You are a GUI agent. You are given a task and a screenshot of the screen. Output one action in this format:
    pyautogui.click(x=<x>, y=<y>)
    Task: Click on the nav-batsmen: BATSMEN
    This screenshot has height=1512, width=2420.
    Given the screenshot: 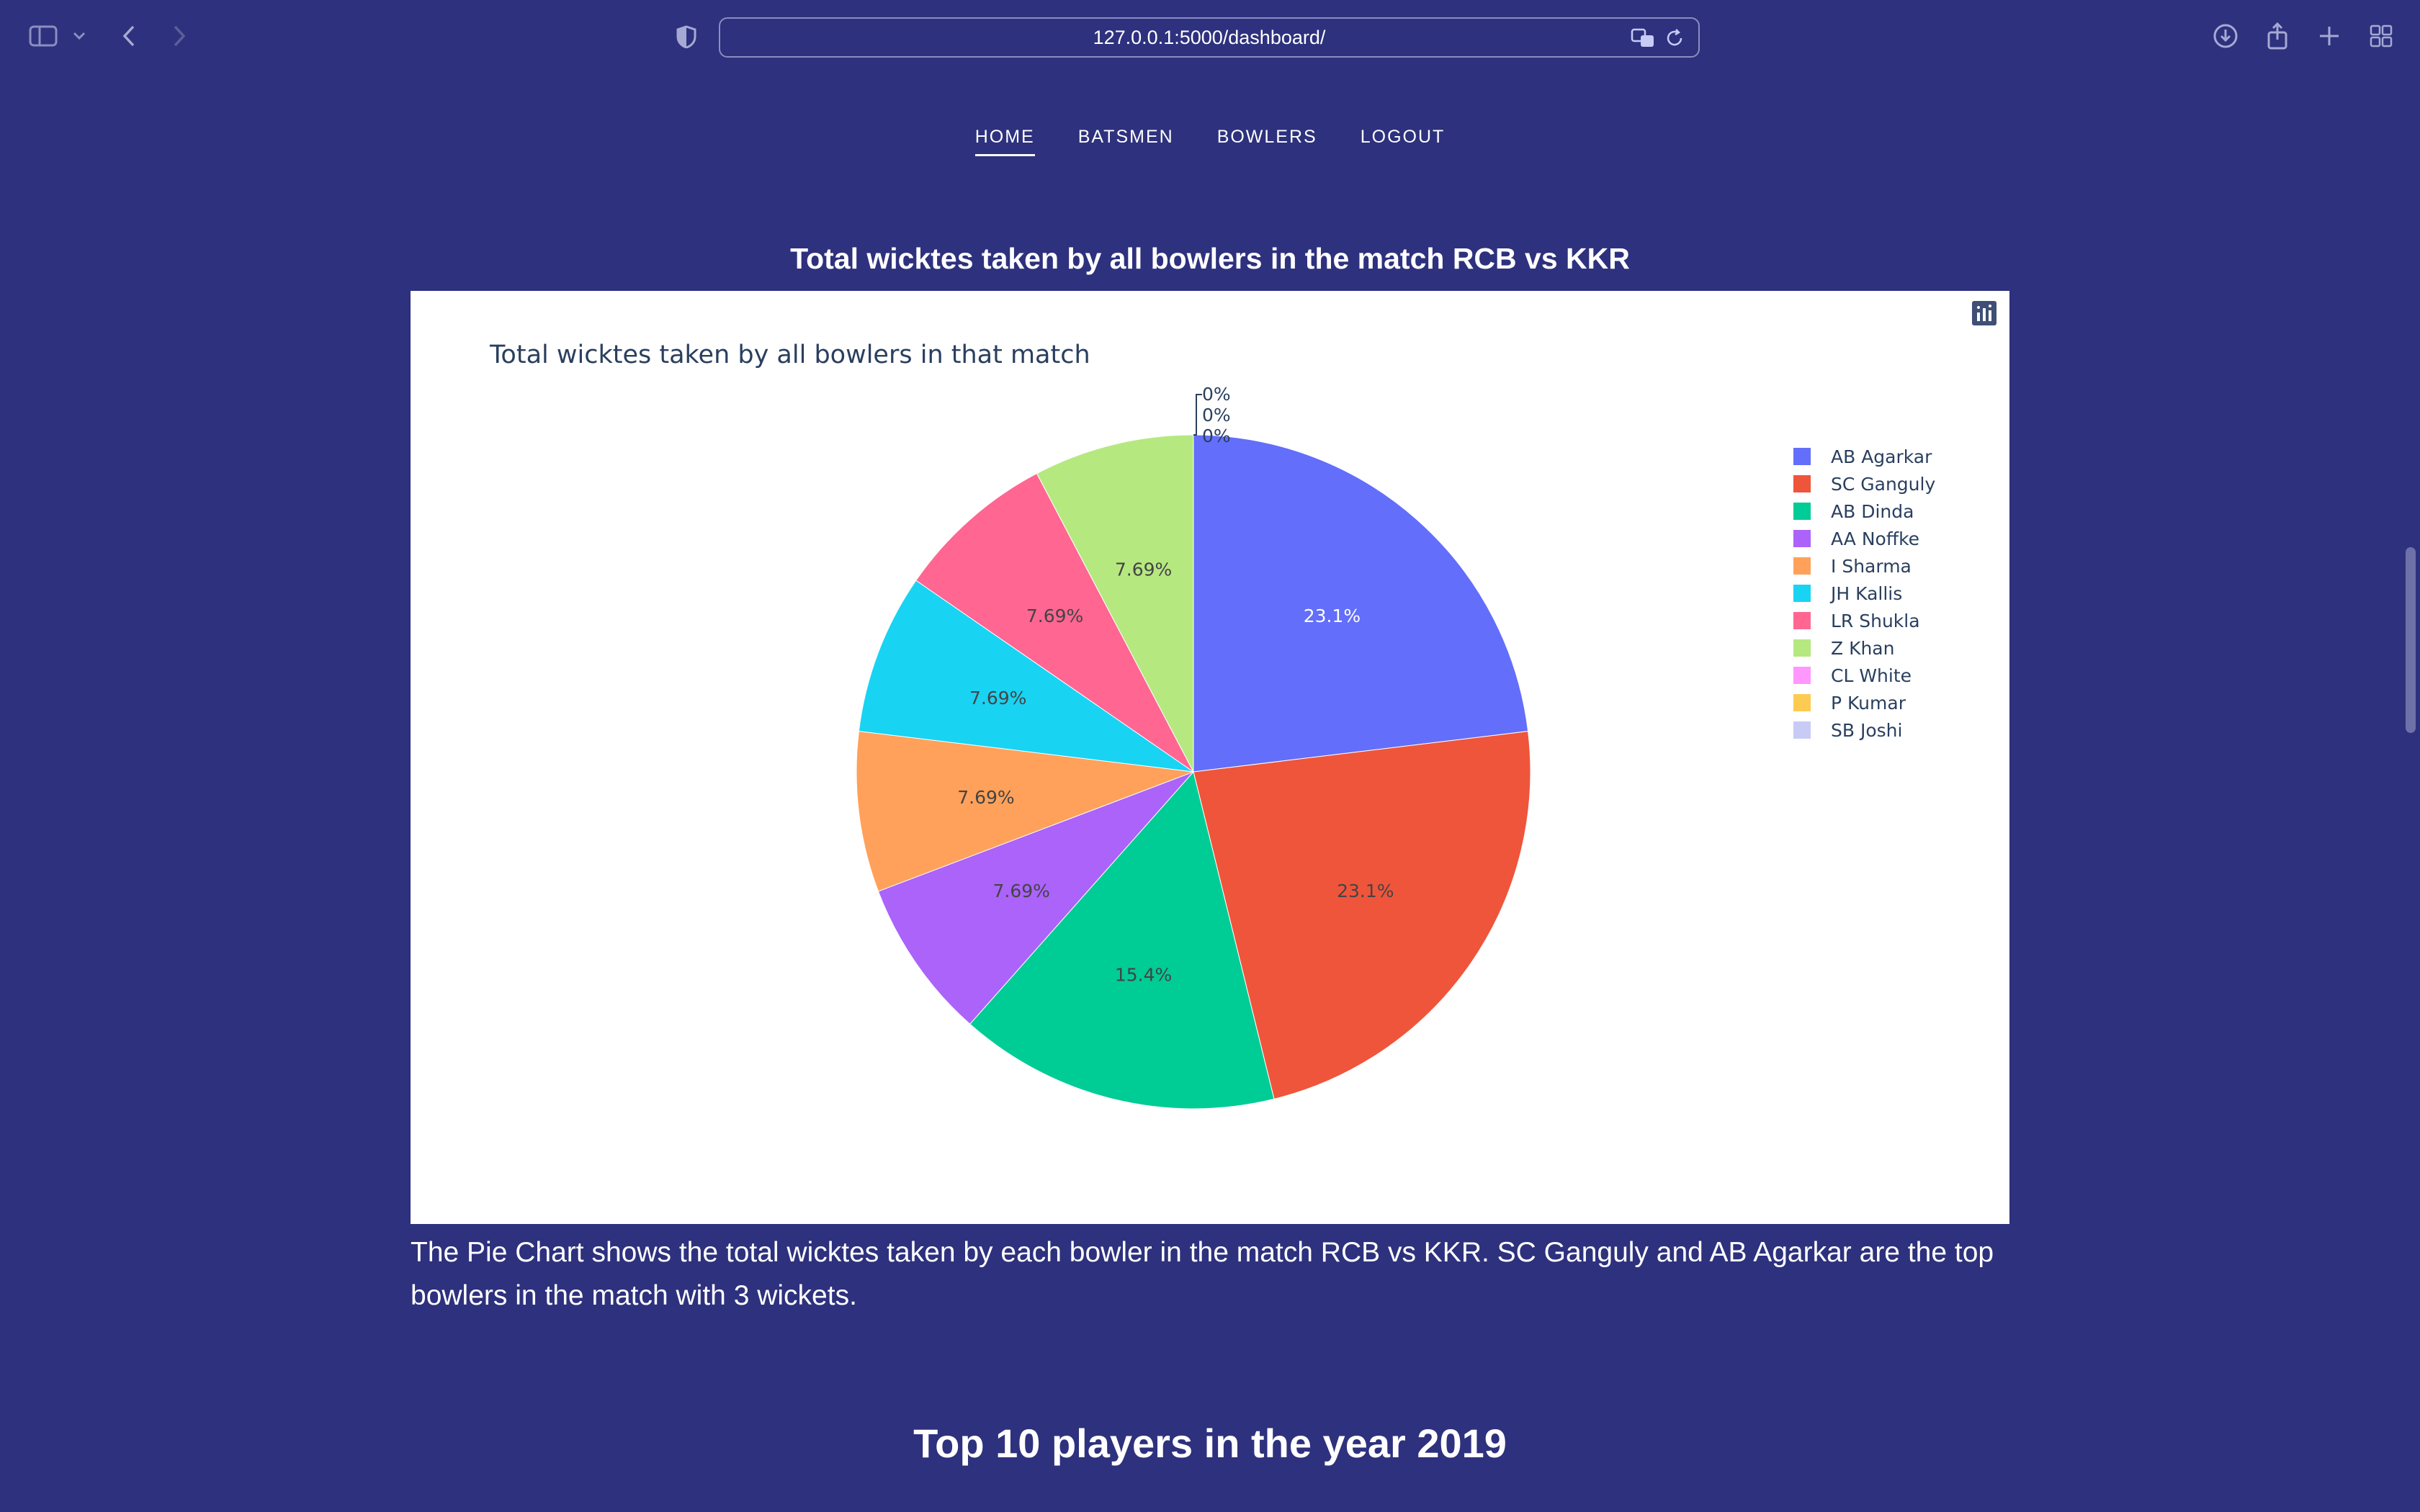 What is the action you would take?
    pyautogui.click(x=1126, y=141)
    